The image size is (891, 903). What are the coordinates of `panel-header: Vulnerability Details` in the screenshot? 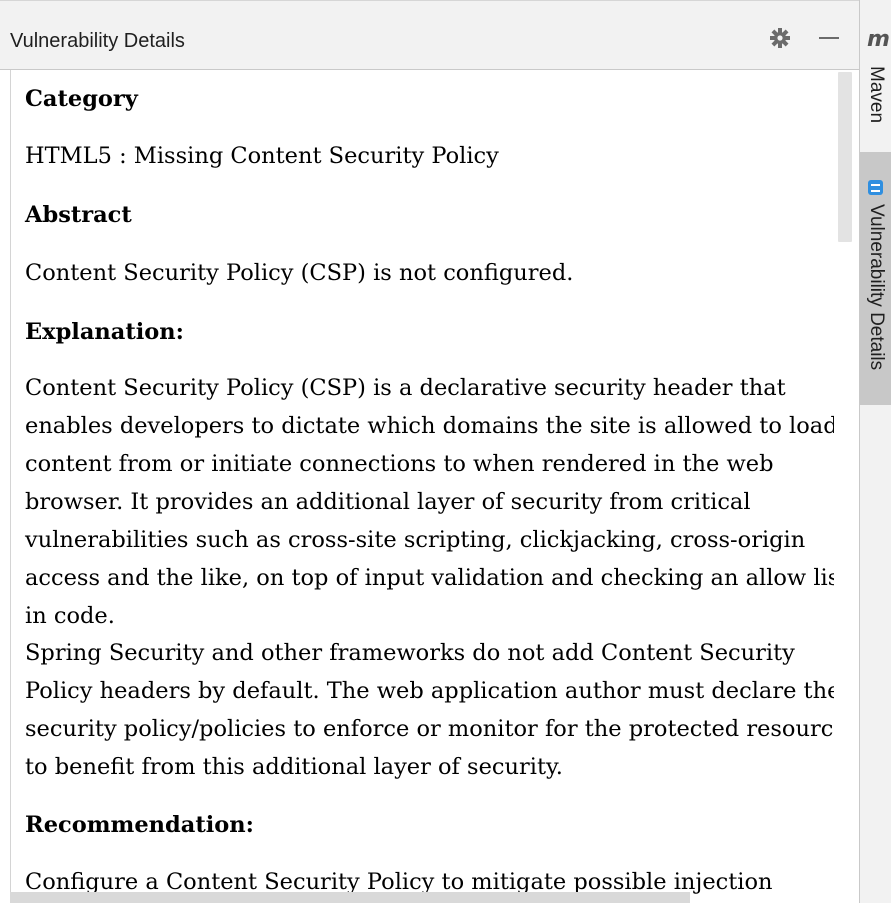 It's located at (429, 35).